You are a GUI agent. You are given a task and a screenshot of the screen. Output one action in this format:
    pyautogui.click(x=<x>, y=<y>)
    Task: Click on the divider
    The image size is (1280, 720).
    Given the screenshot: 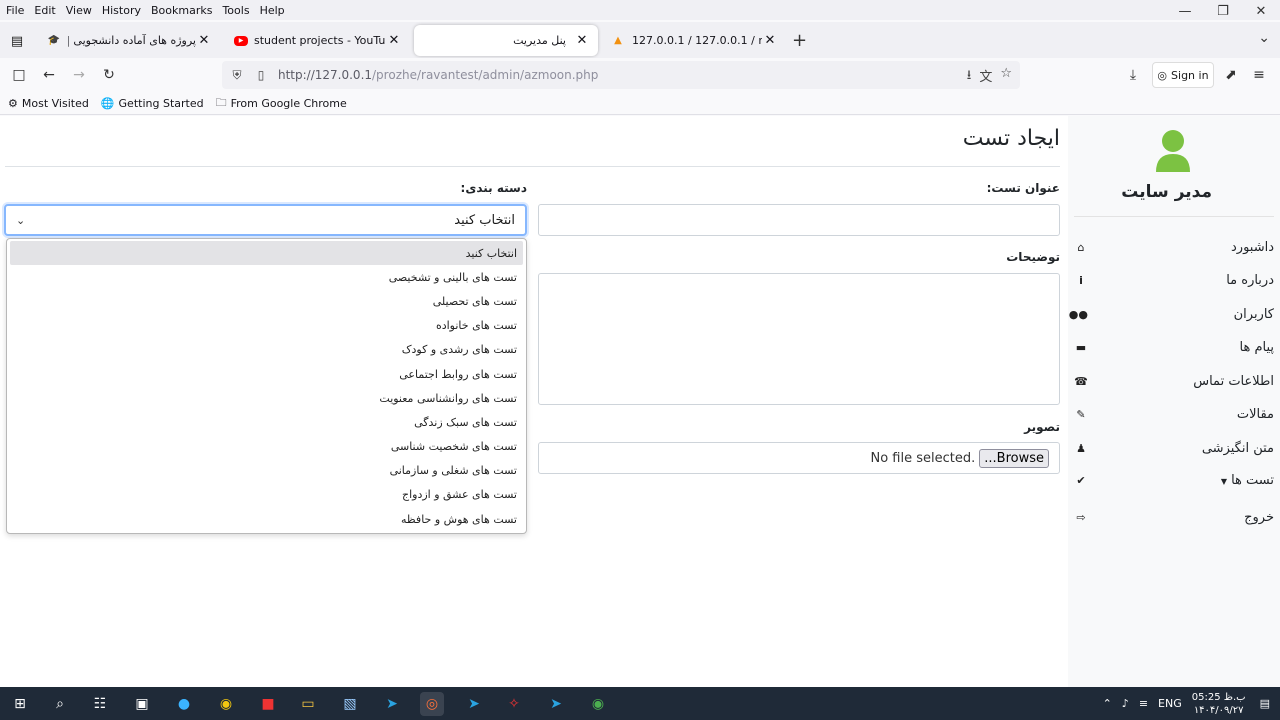 What is the action you would take?
    pyautogui.click(x=1174, y=216)
    